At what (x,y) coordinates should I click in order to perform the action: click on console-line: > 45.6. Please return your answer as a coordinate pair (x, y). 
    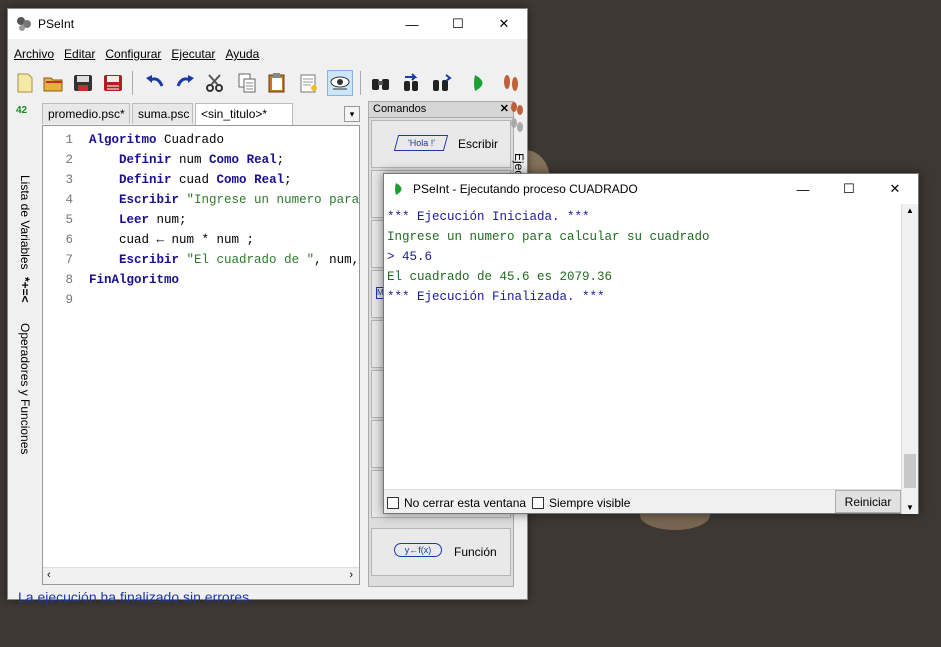
    Looking at the image, I should click on (410, 257).